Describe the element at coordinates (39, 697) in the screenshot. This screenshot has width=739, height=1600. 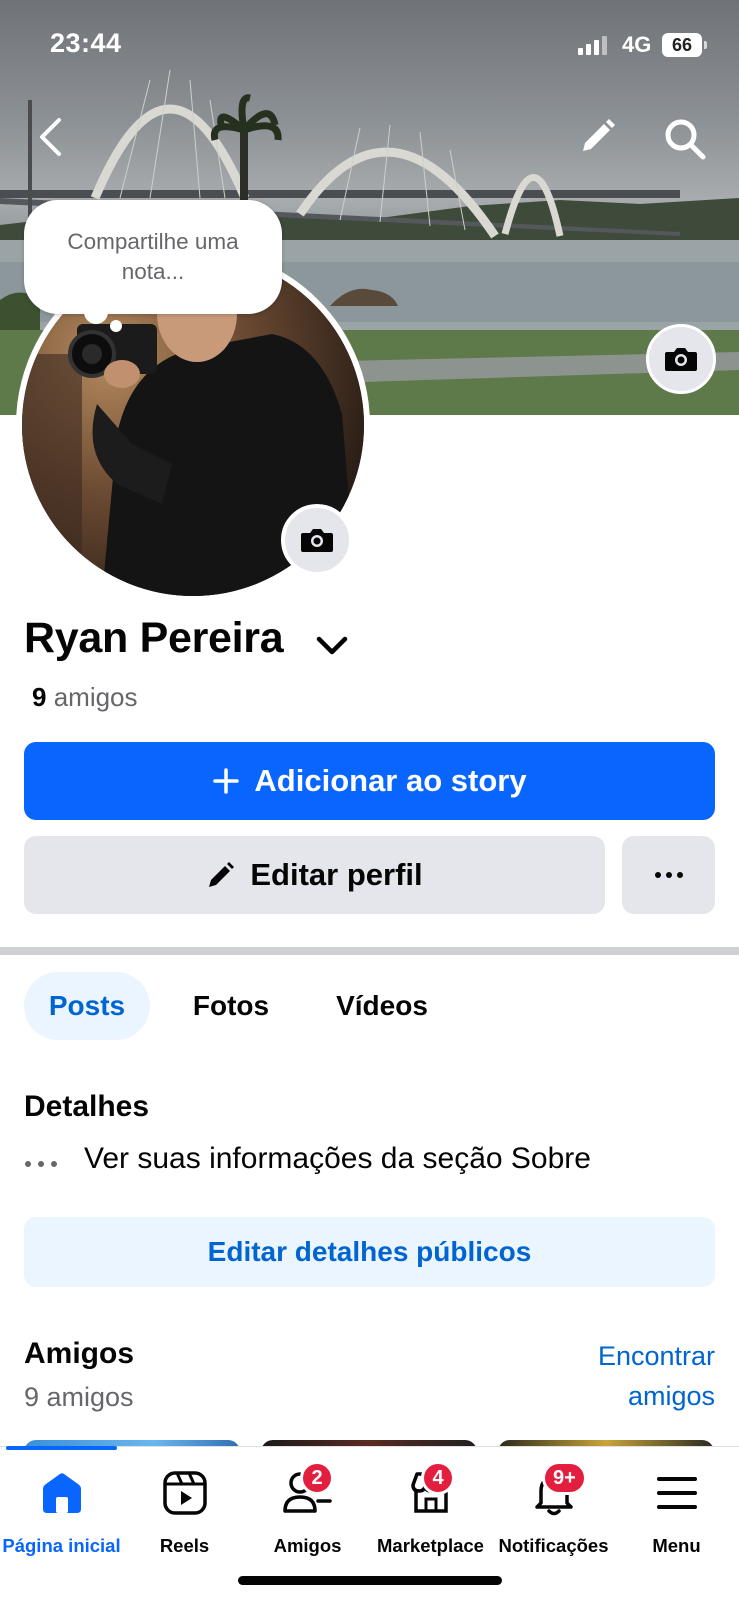
I see `friends-count: 9` at that location.